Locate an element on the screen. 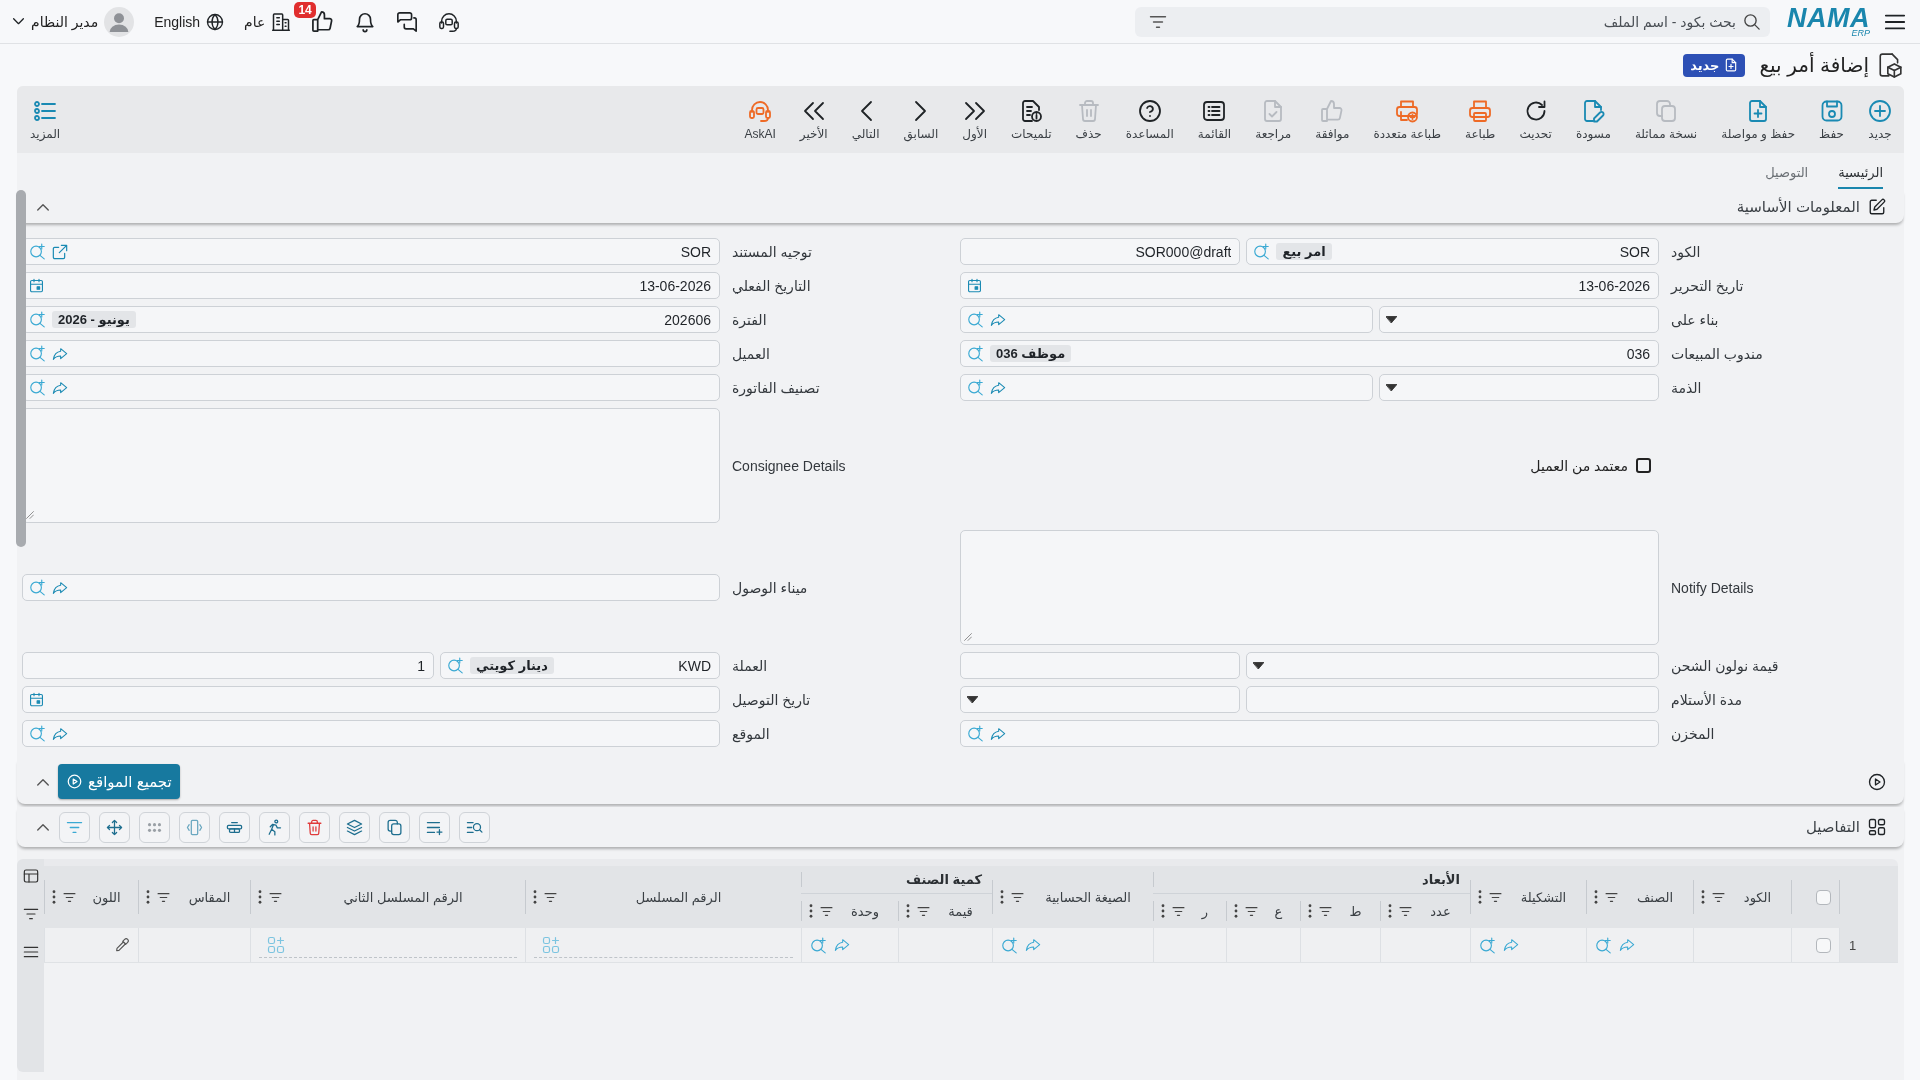 The image size is (1920, 1080). scrollbar-thumb is located at coordinates (21, 368).